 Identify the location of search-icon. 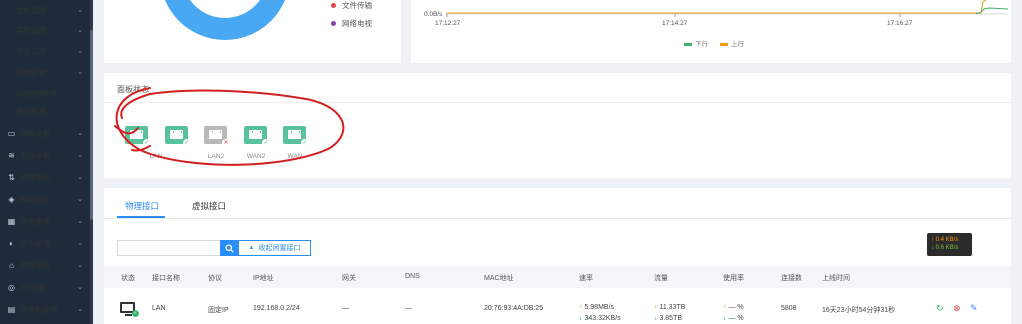
(229, 248).